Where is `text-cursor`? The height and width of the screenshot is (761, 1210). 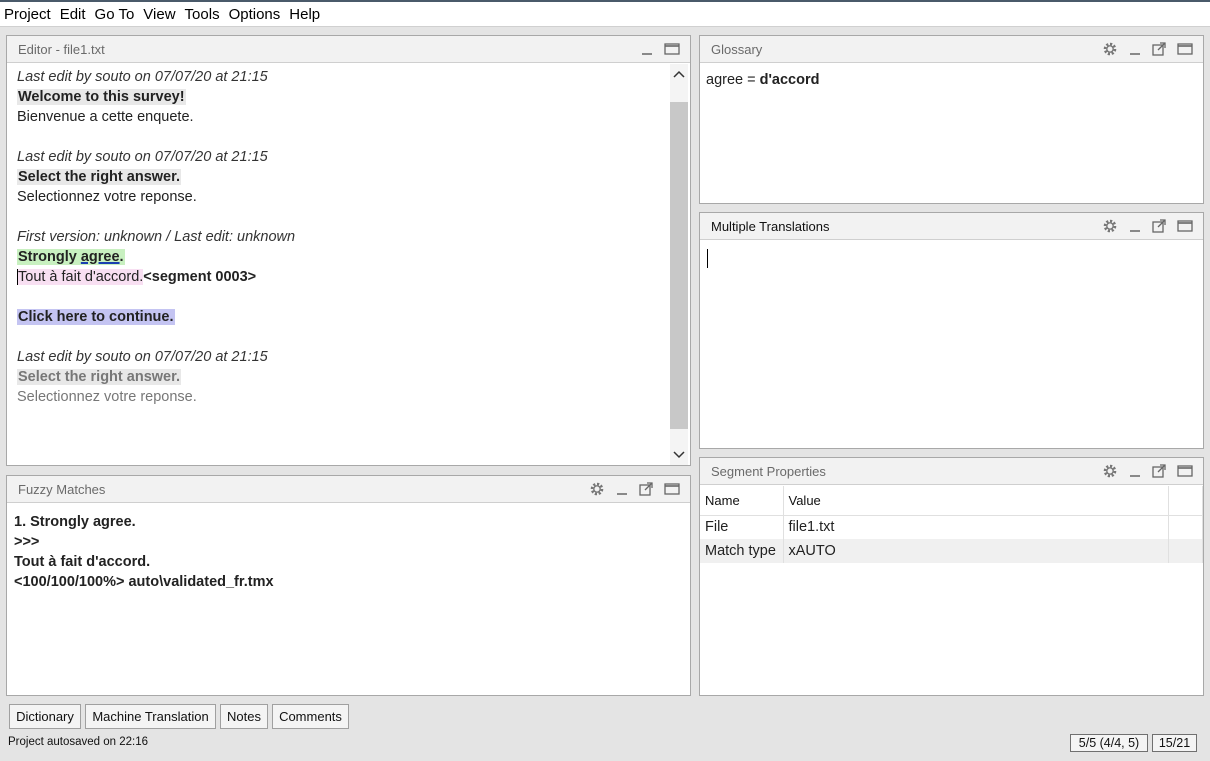
text-cursor is located at coordinates (707, 258).